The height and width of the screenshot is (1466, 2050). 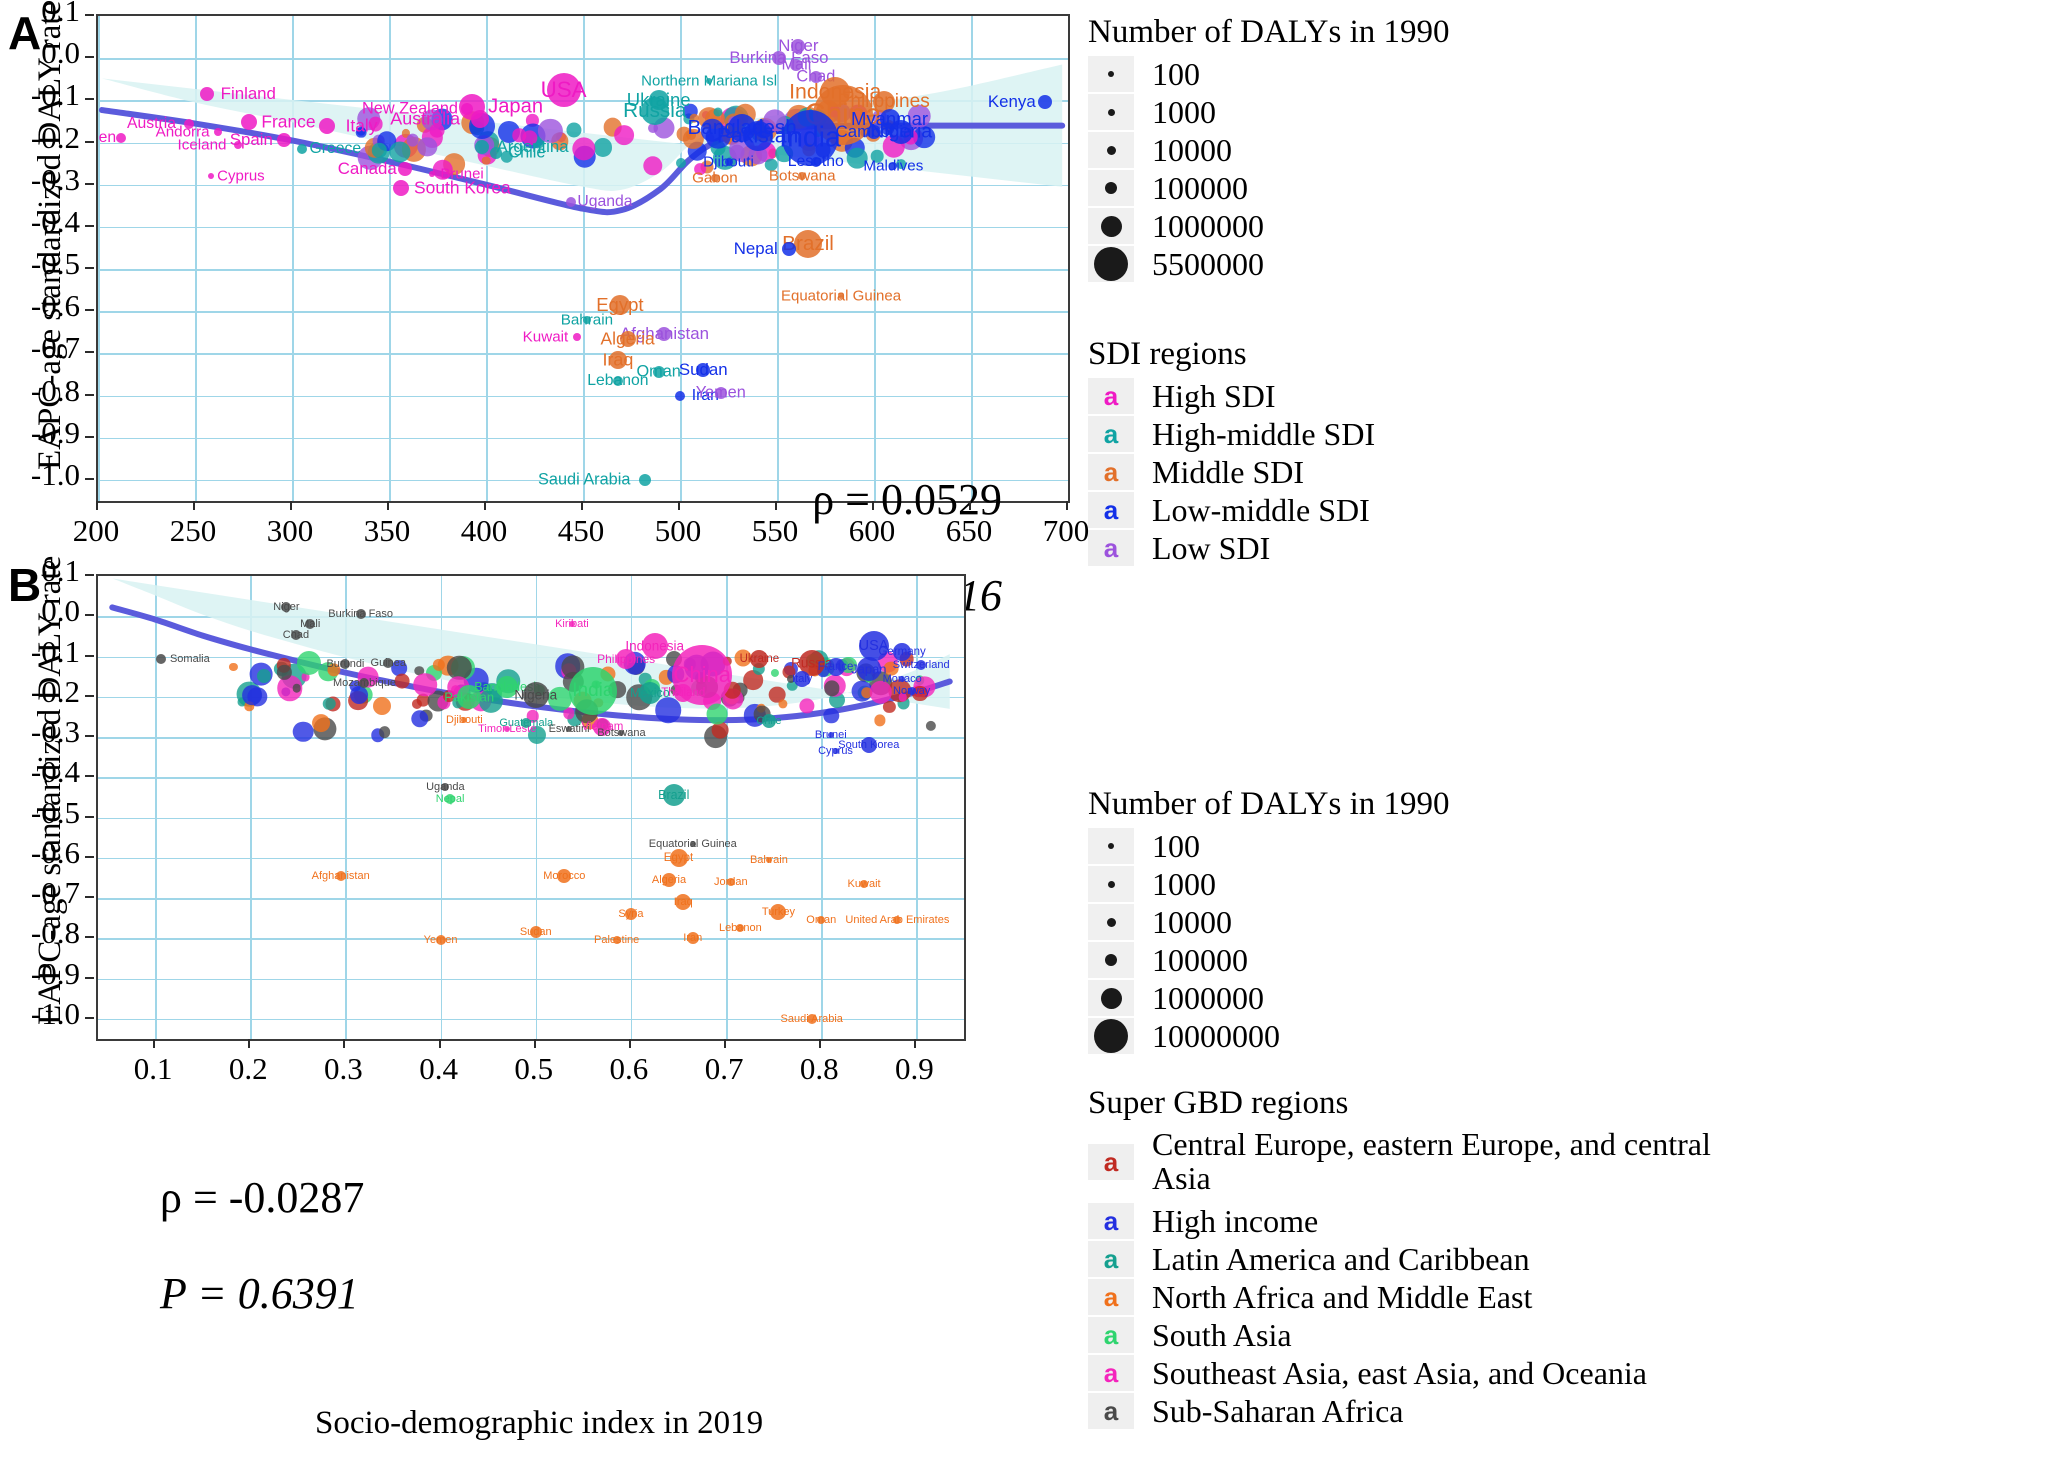 What do you see at coordinates (1167, 354) in the screenshot?
I see `legend-title-sdi: SDI regions` at bounding box center [1167, 354].